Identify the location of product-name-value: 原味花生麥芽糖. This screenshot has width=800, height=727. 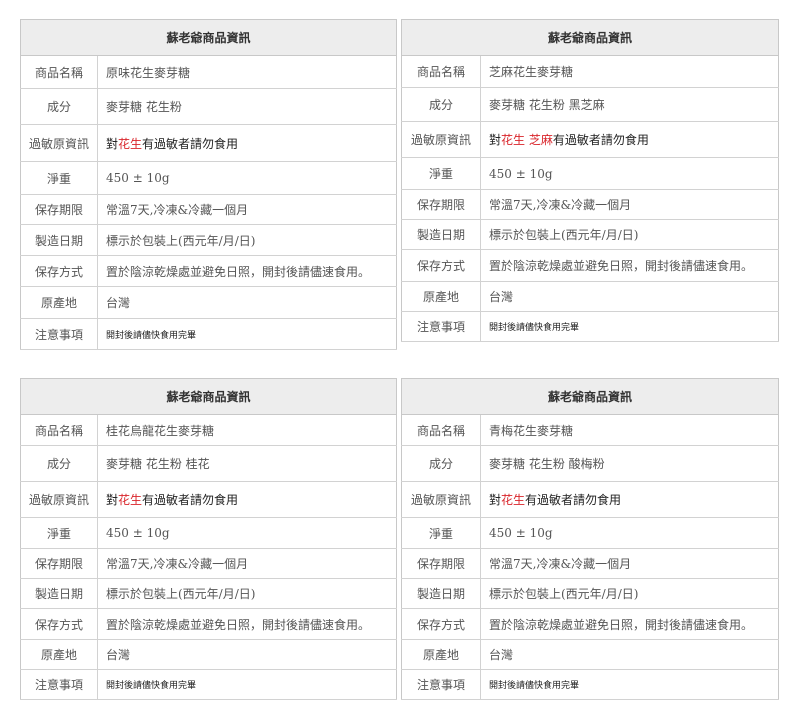
(247, 72).